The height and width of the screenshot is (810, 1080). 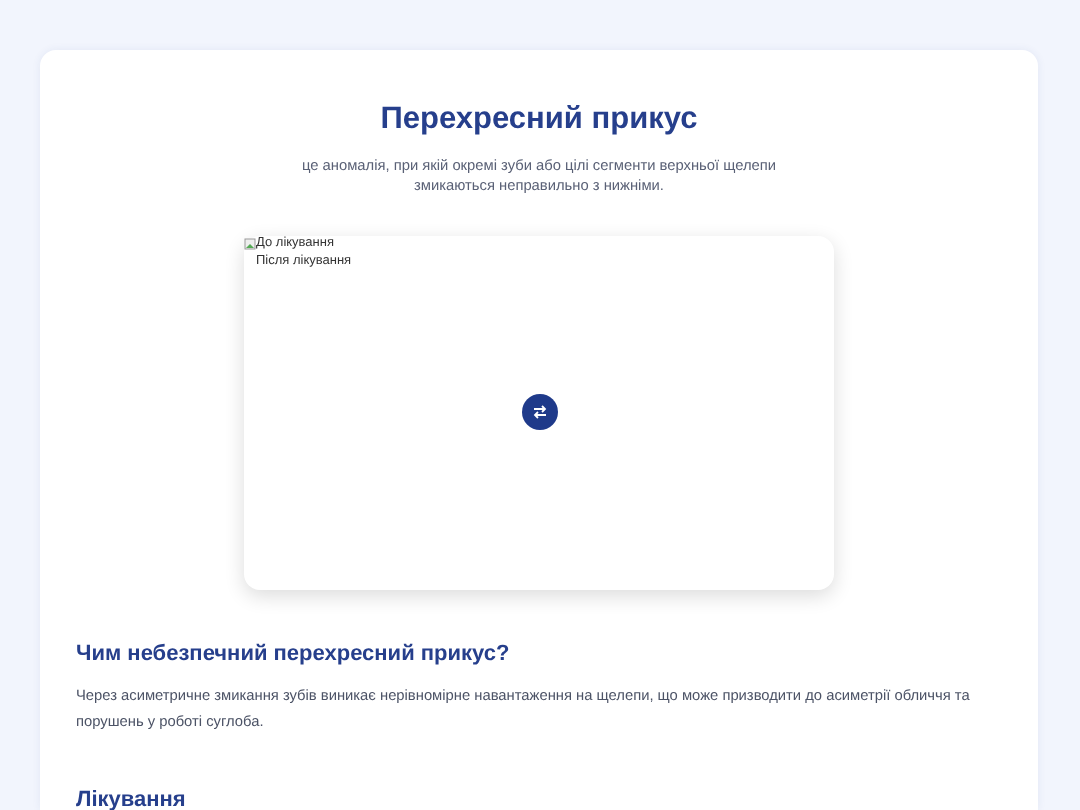 I want to click on swap-icon, so click(x=540, y=412).